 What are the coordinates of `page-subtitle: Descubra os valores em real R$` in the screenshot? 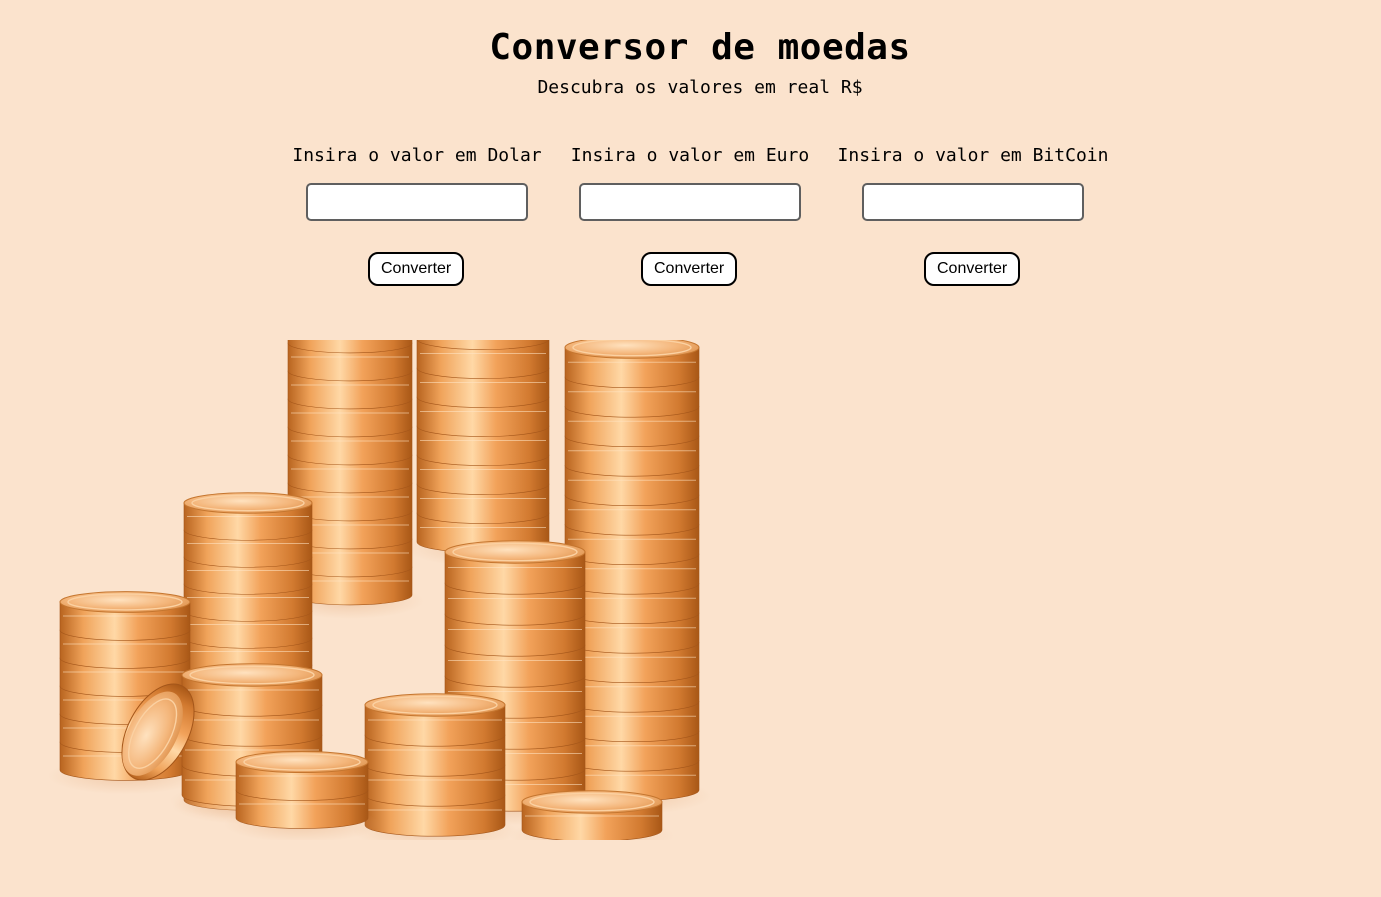 It's located at (700, 87).